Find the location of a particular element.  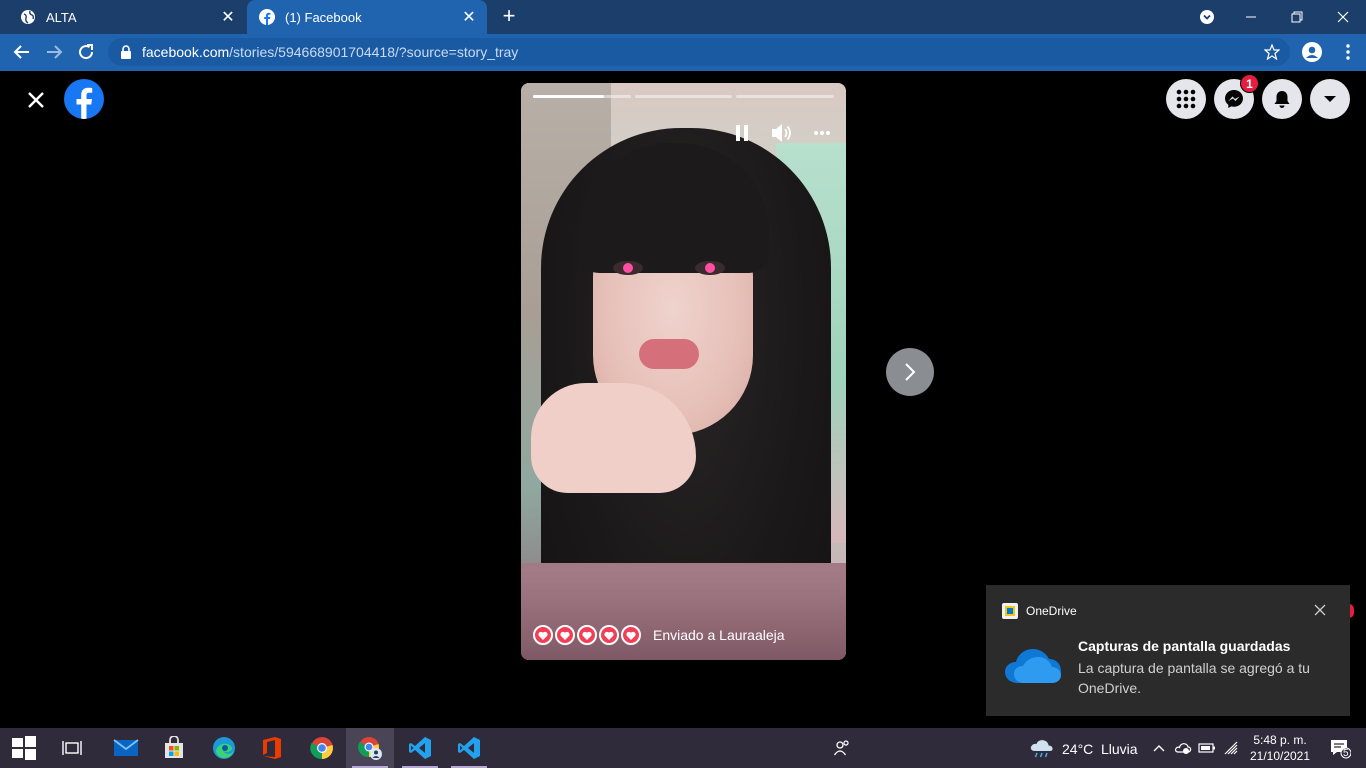

volume-icon is located at coordinates (781, 133).